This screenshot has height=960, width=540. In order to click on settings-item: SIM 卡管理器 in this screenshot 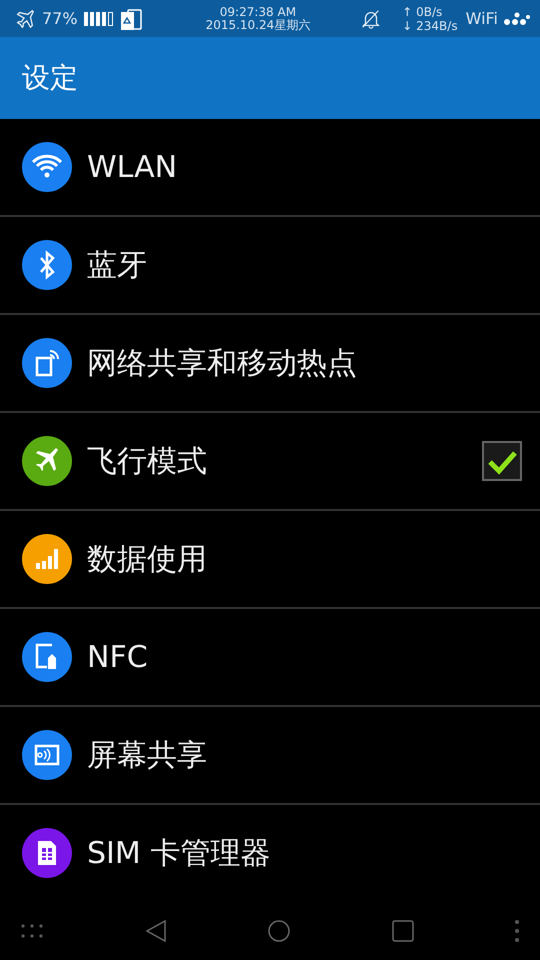, I will do `click(270, 853)`.